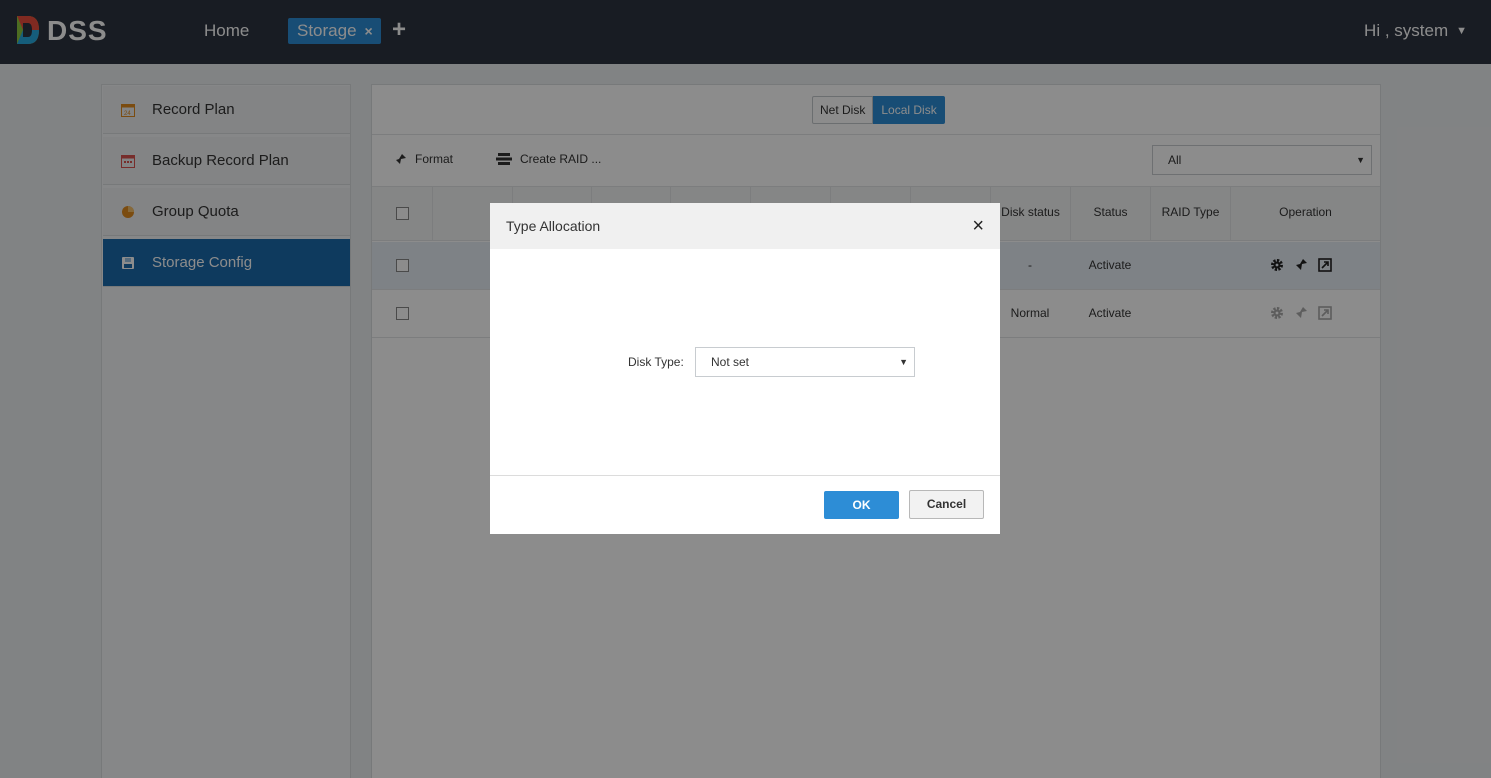 This screenshot has width=1491, height=778. What do you see at coordinates (745, 475) in the screenshot?
I see `divider` at bounding box center [745, 475].